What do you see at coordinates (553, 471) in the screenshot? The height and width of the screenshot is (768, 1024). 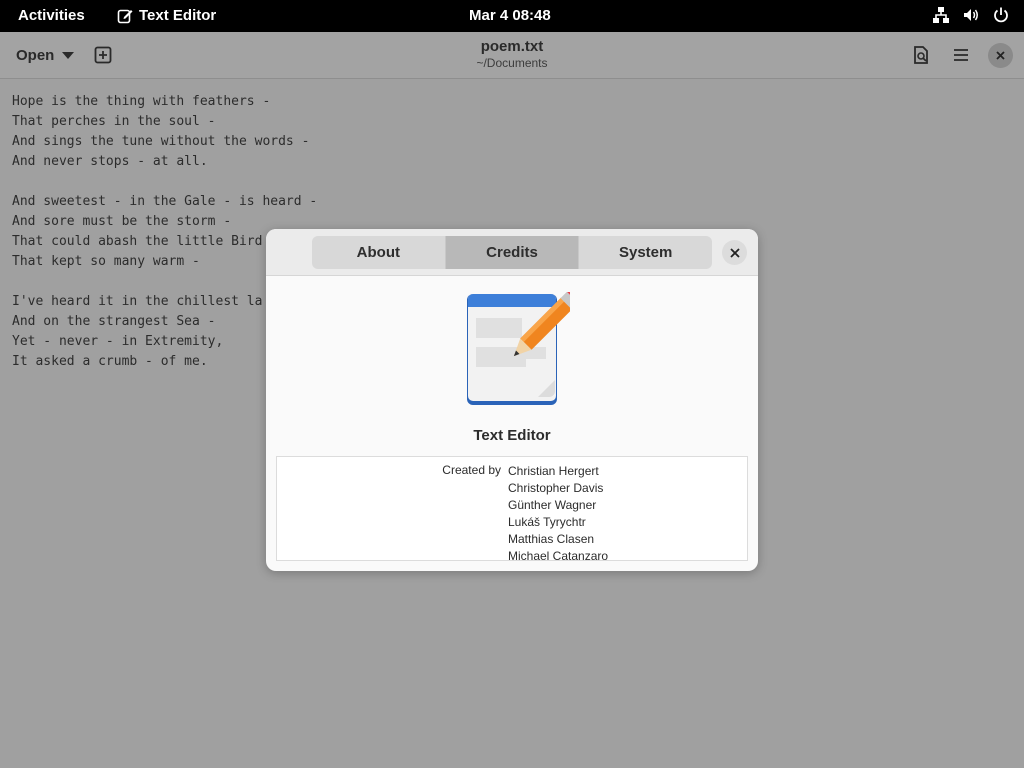 I see `credit-name: Christian Hergert` at bounding box center [553, 471].